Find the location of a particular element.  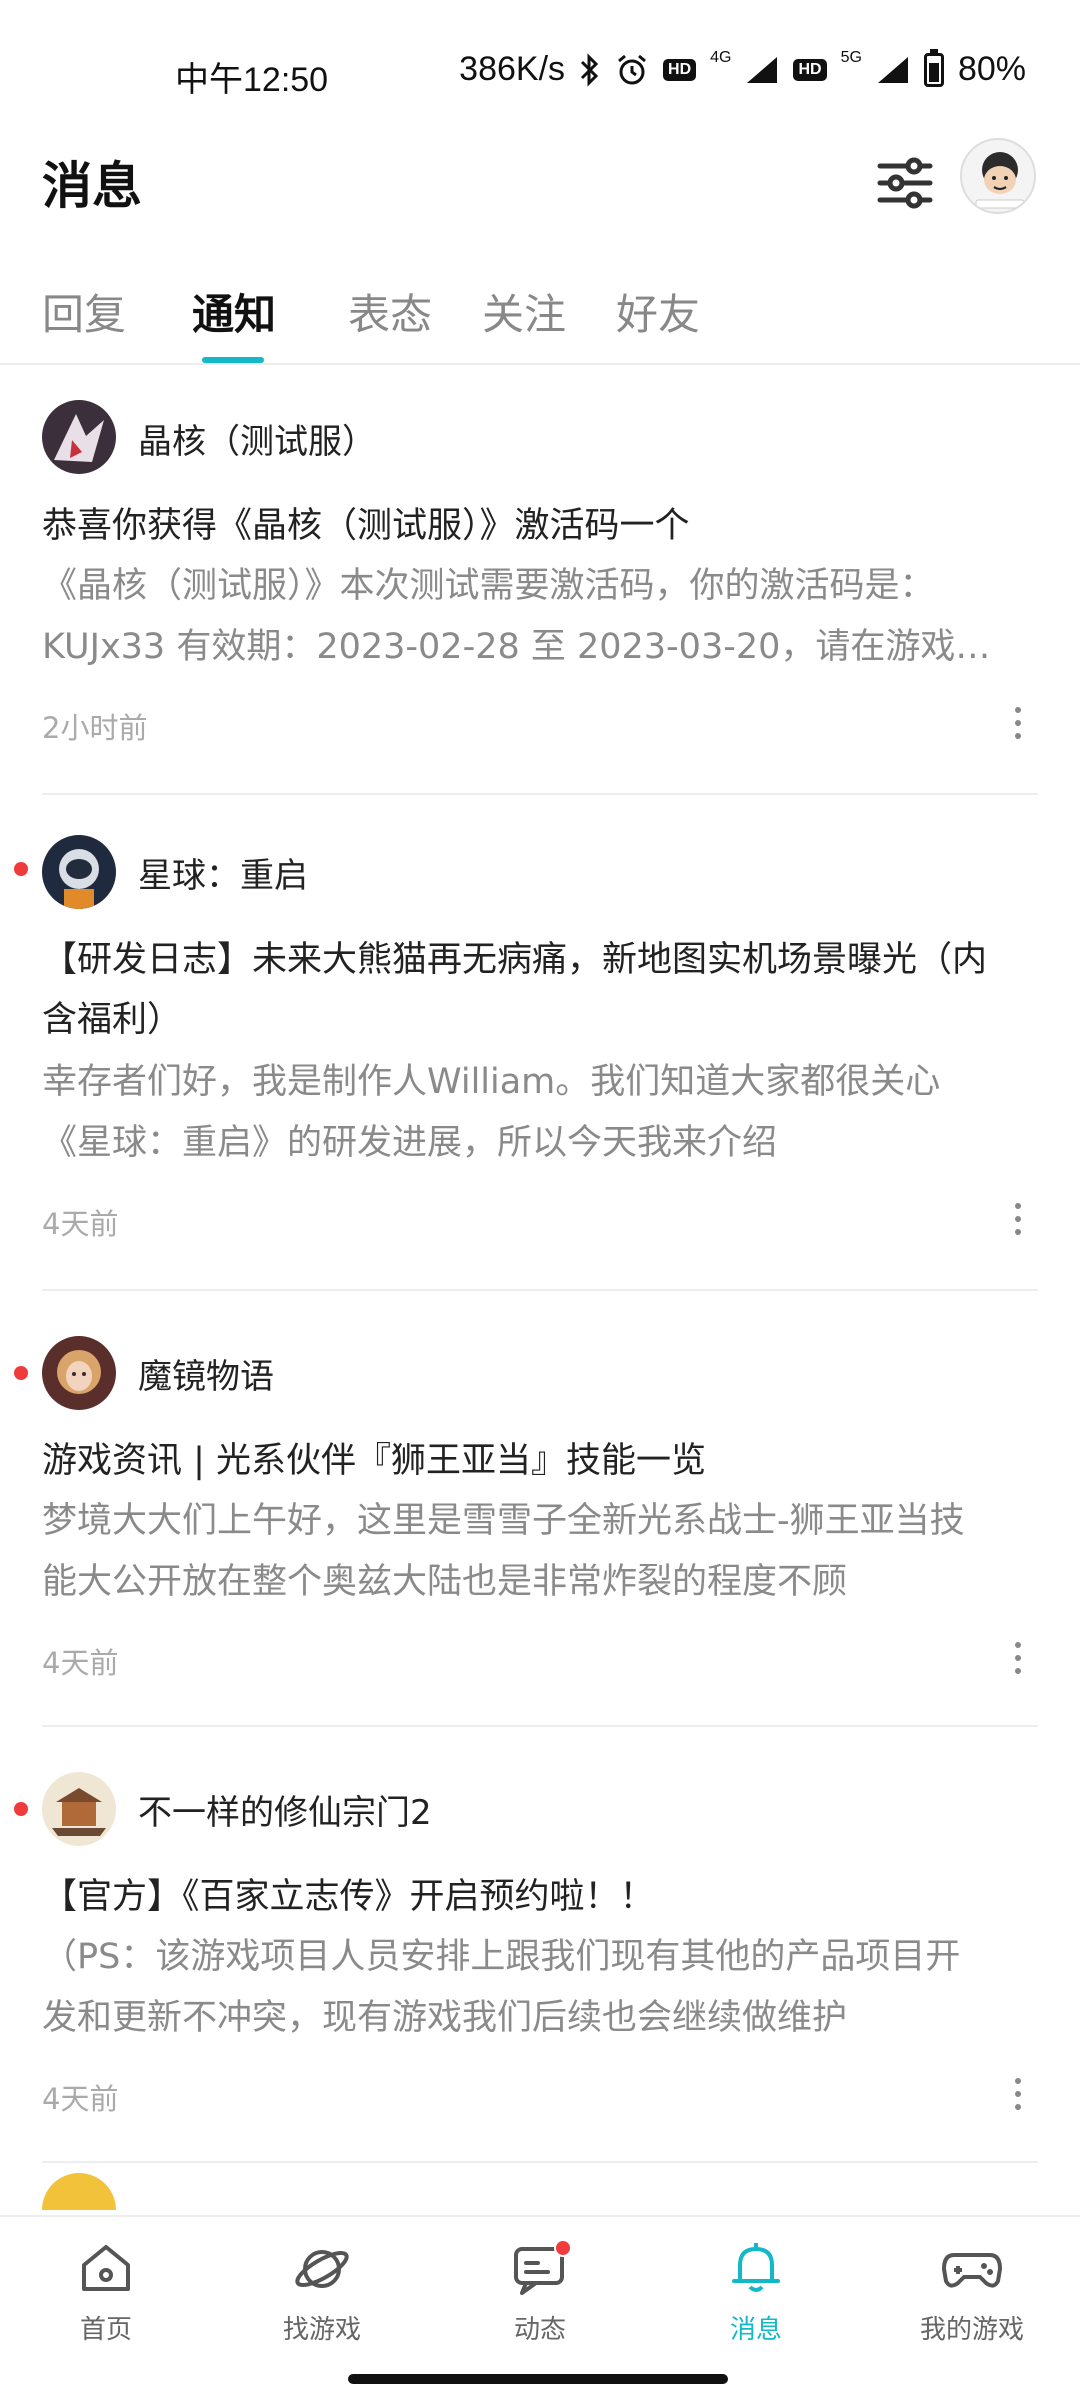

alarm-icon is located at coordinates (632, 70).